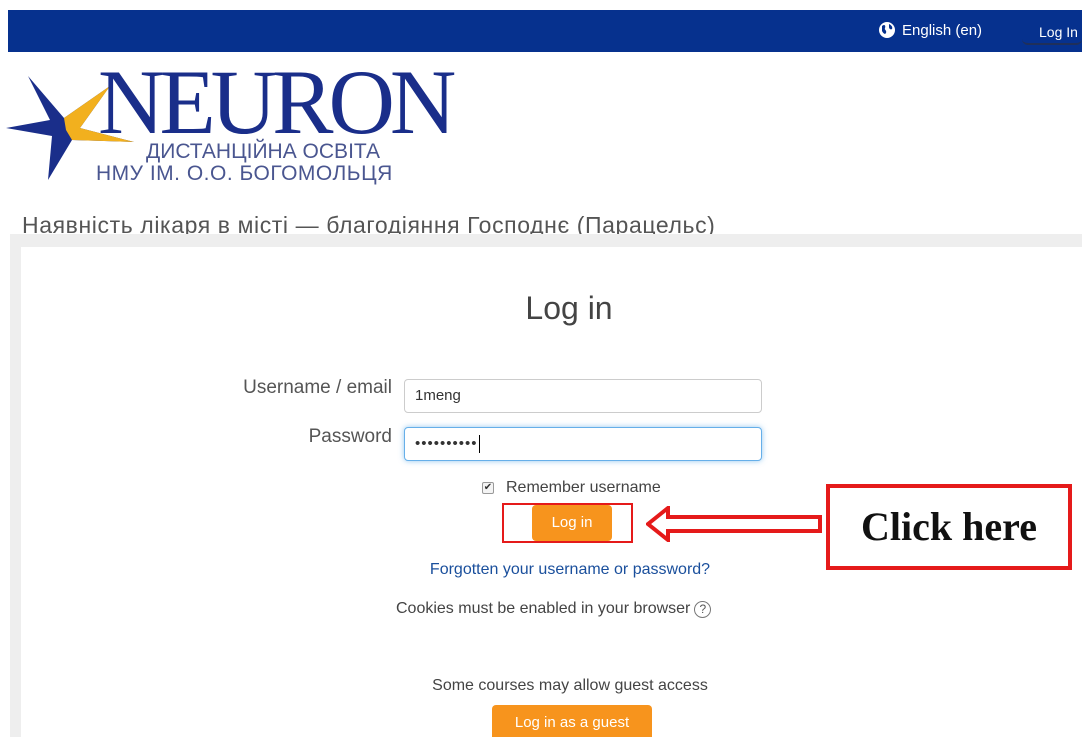 The width and height of the screenshot is (1082, 737). I want to click on password-mask: ••••••••••, so click(446, 443).